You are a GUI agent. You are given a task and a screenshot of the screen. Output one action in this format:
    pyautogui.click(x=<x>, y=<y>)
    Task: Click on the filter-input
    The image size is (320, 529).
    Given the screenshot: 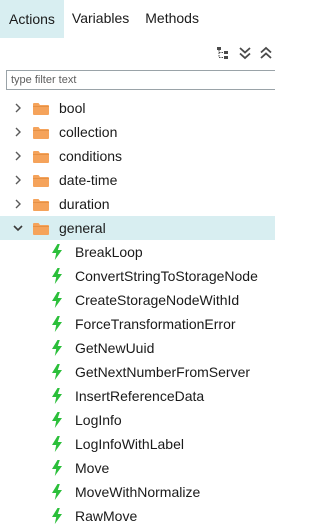 What is the action you would take?
    pyautogui.click(x=140, y=80)
    